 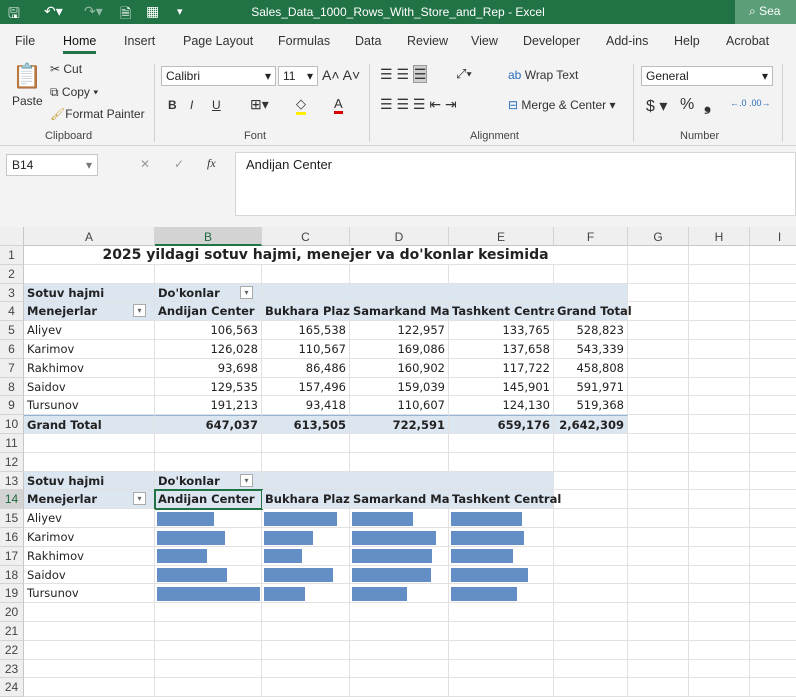 What do you see at coordinates (208, 406) in the screenshot?
I see `pivot-value-cell: 191,213` at bounding box center [208, 406].